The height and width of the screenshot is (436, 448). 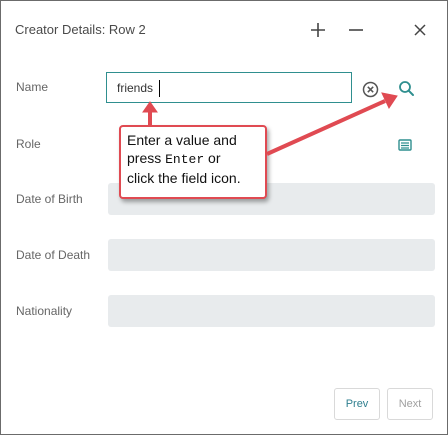 I want to click on name-input, so click(x=232, y=88).